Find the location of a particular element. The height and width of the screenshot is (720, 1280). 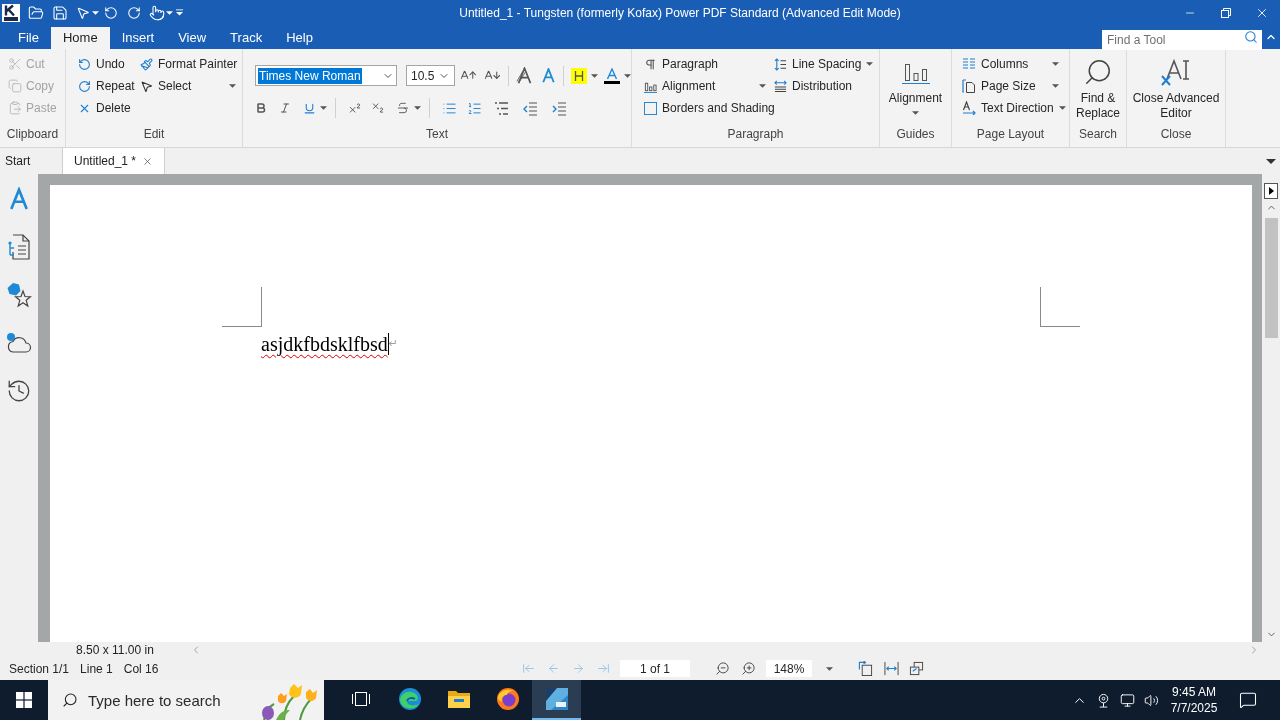

scrollbar-thumb is located at coordinates (1271, 278).